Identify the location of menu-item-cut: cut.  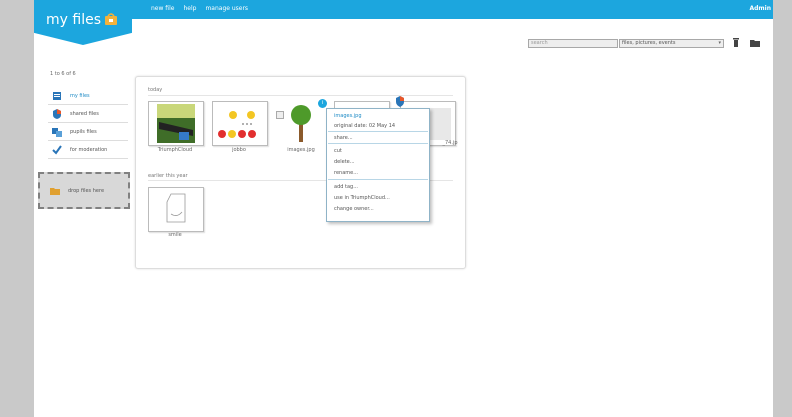
(338, 151).